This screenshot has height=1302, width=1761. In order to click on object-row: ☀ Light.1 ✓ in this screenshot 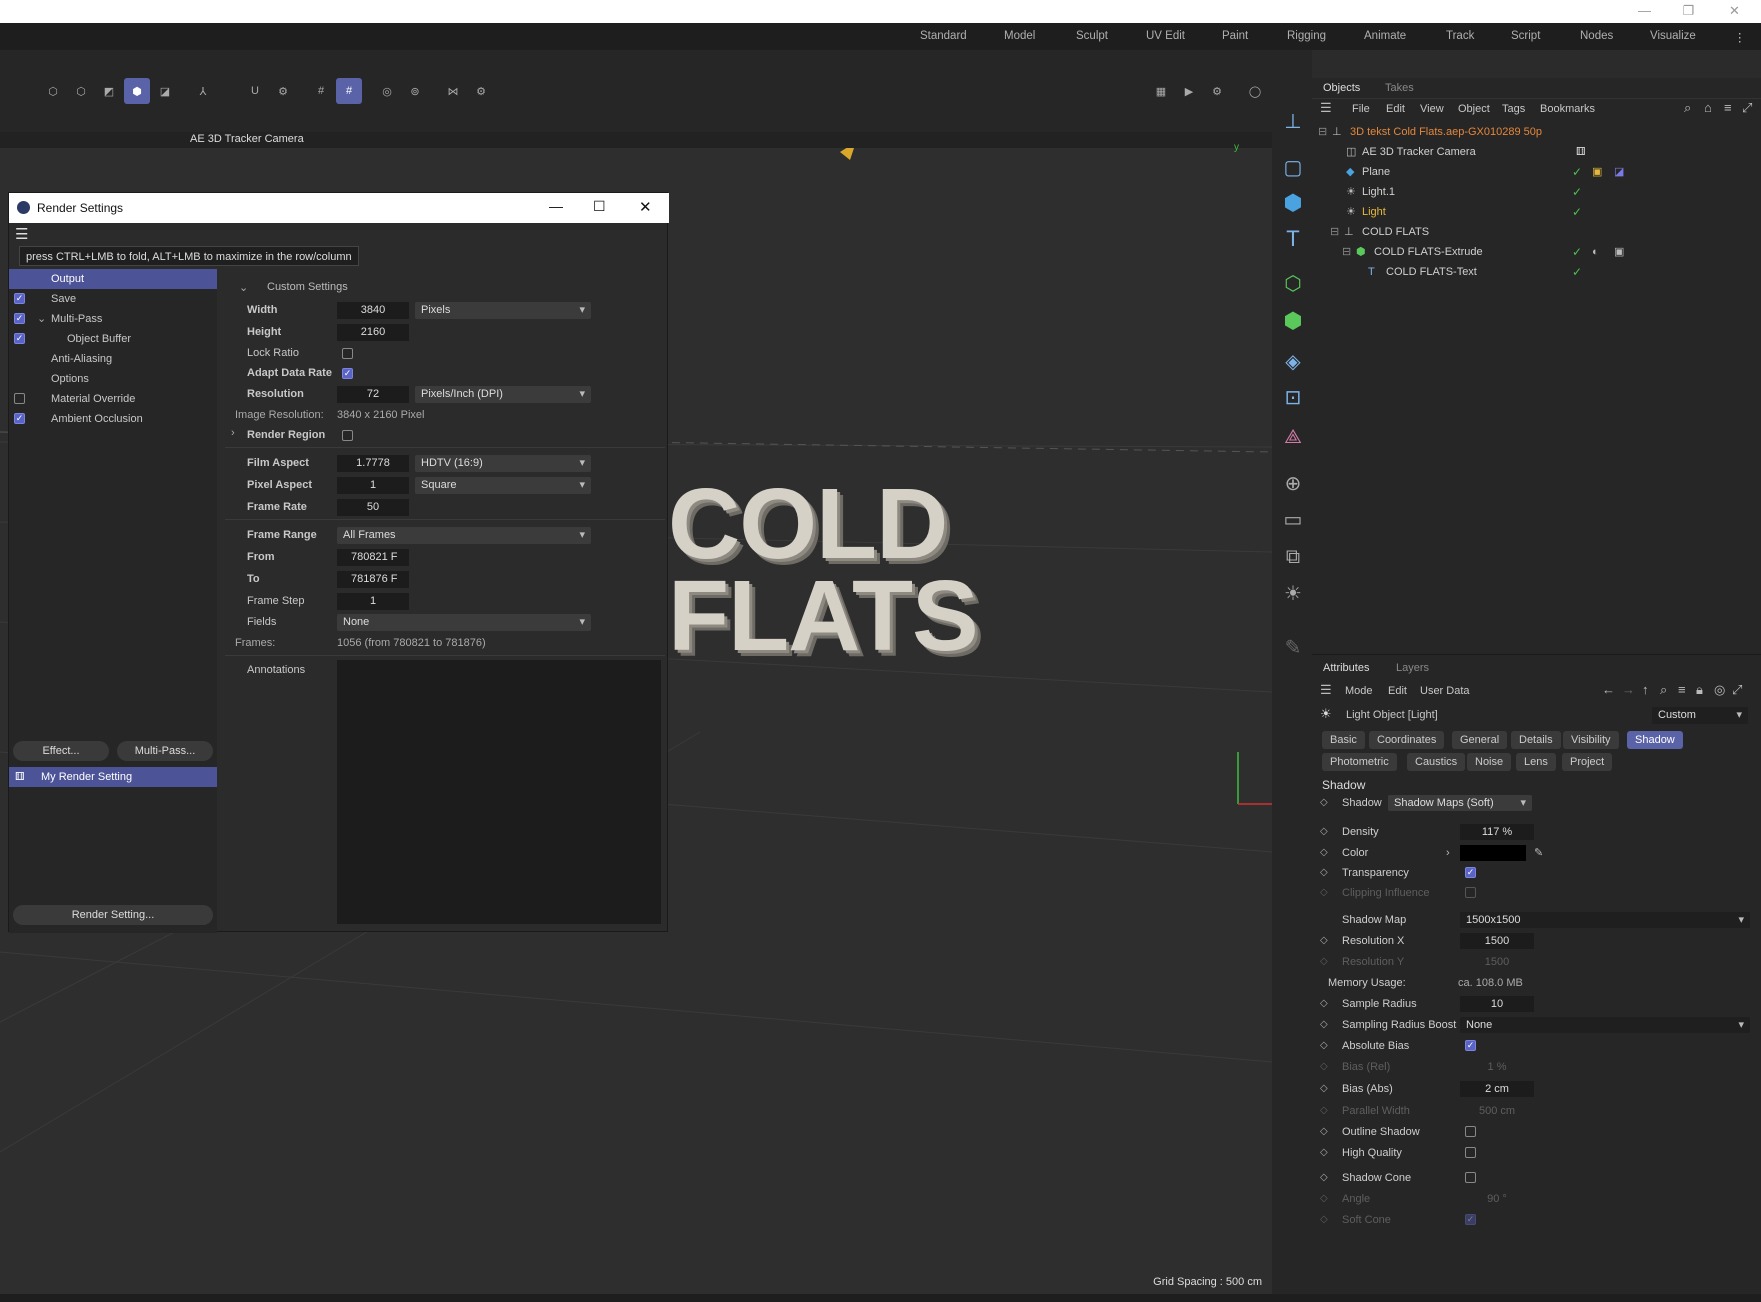, I will do `click(1536, 192)`.